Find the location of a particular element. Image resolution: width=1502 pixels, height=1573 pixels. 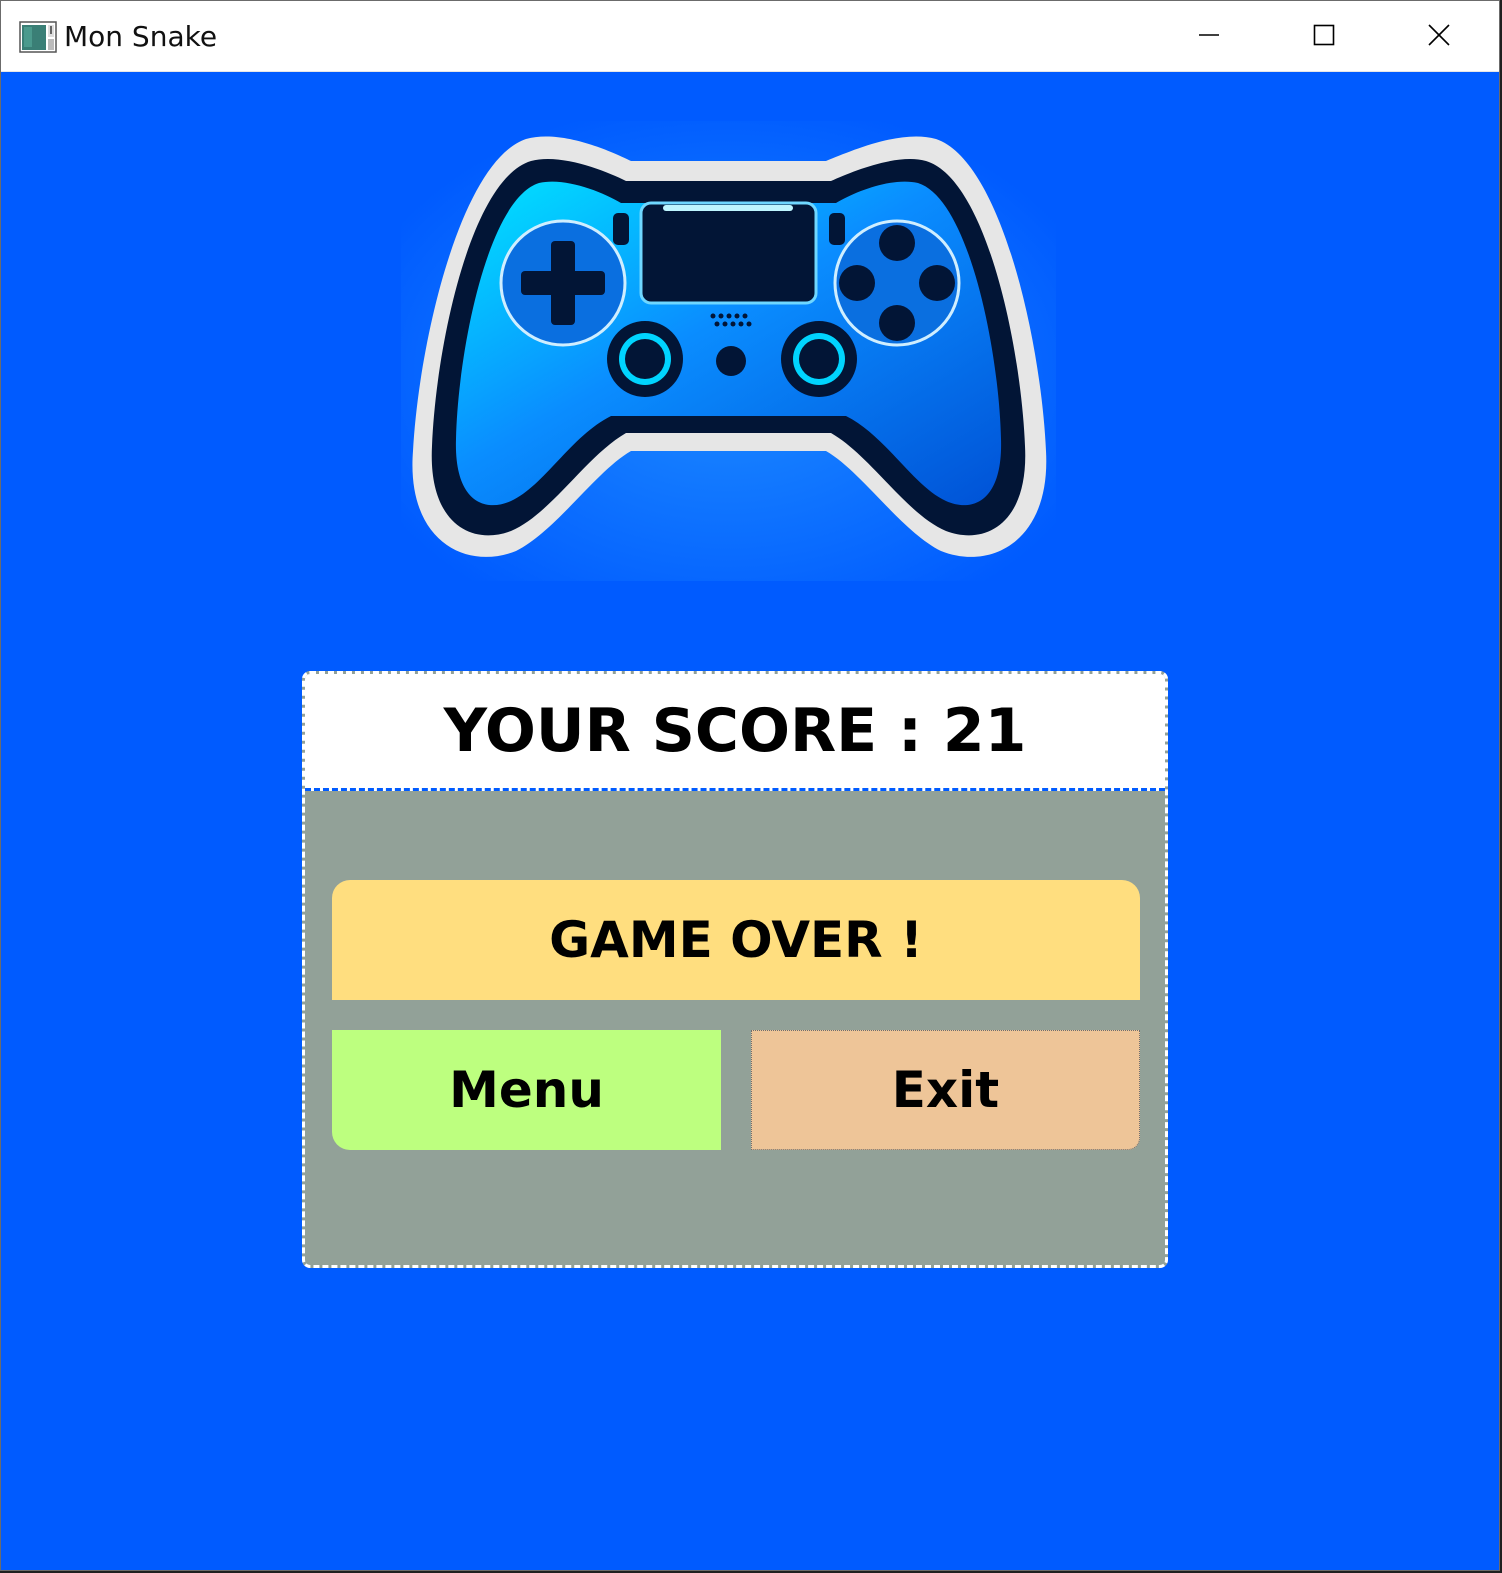

game-over-banner: GAME OVER ! is located at coordinates (736, 940).